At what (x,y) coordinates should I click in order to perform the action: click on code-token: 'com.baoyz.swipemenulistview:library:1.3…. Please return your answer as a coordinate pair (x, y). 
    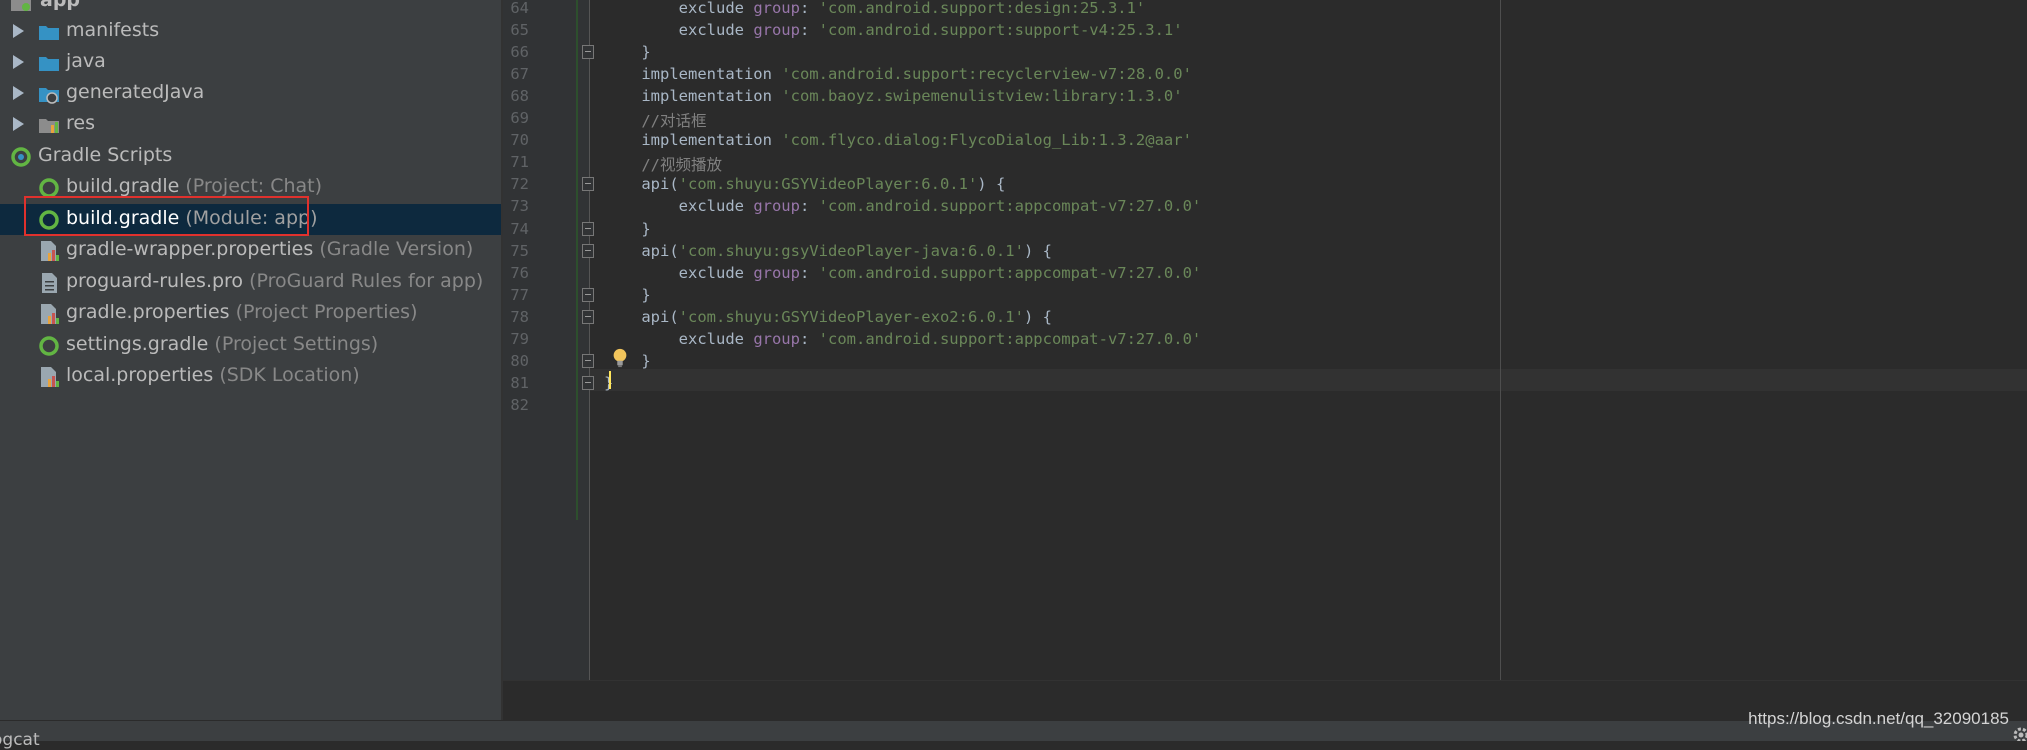
    Looking at the image, I should click on (982, 96).